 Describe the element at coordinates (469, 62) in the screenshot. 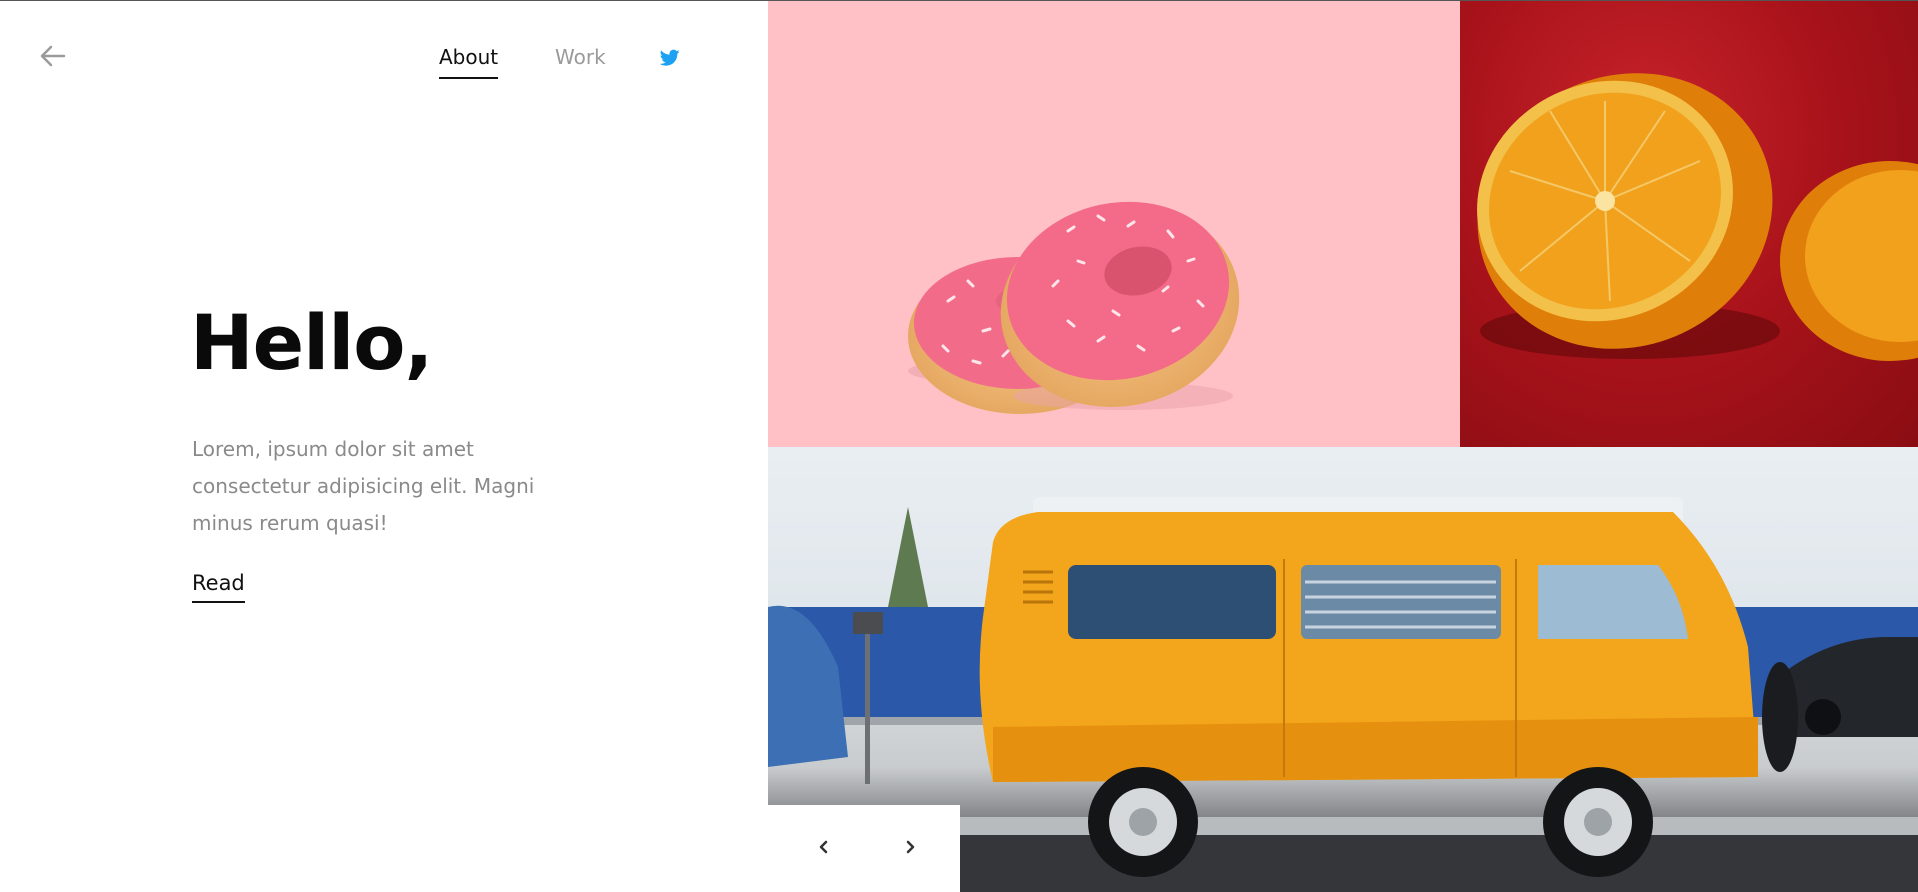

I see `nav-item-about: About` at that location.